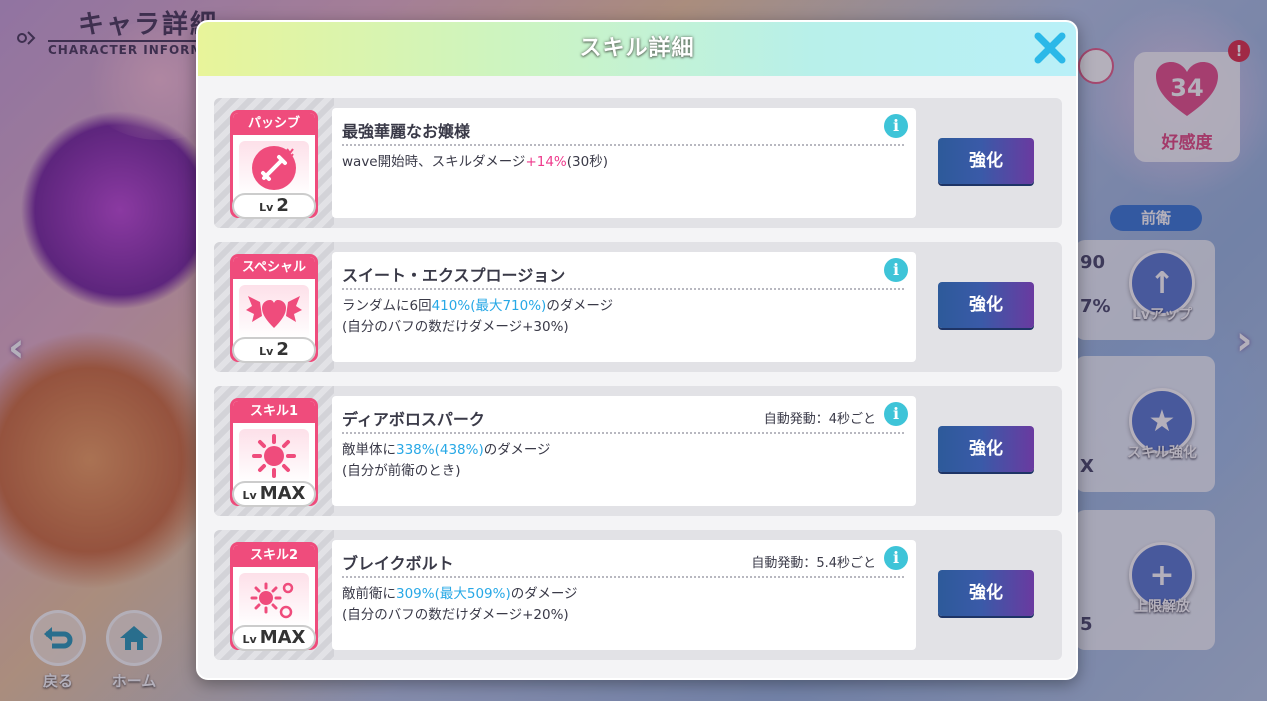 The height and width of the screenshot is (701, 1267). Describe the element at coordinates (624, 163) in the screenshot. I see `skill-info: 最強華麗なお嬢様 i wave開始時、スキルダメージ+14%(30秒)` at that location.